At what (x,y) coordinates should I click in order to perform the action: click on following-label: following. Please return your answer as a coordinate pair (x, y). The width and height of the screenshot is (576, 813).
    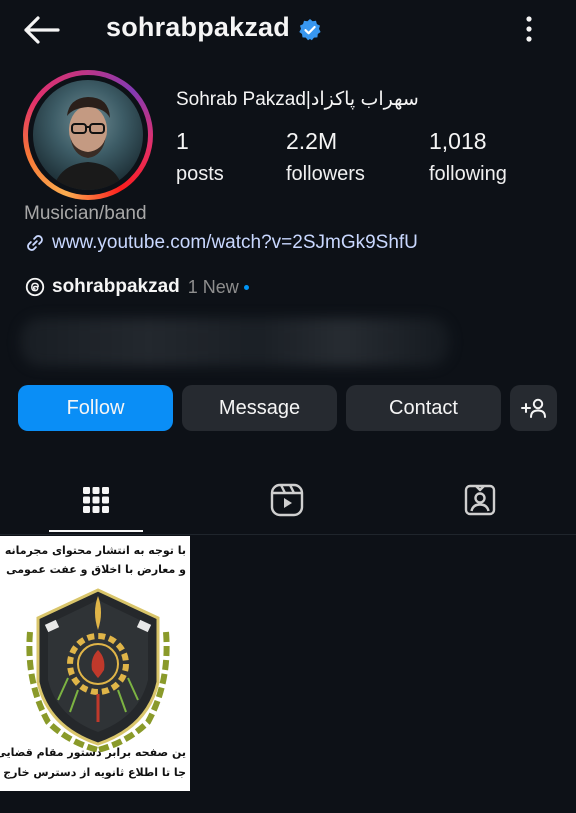
    Looking at the image, I should click on (468, 174).